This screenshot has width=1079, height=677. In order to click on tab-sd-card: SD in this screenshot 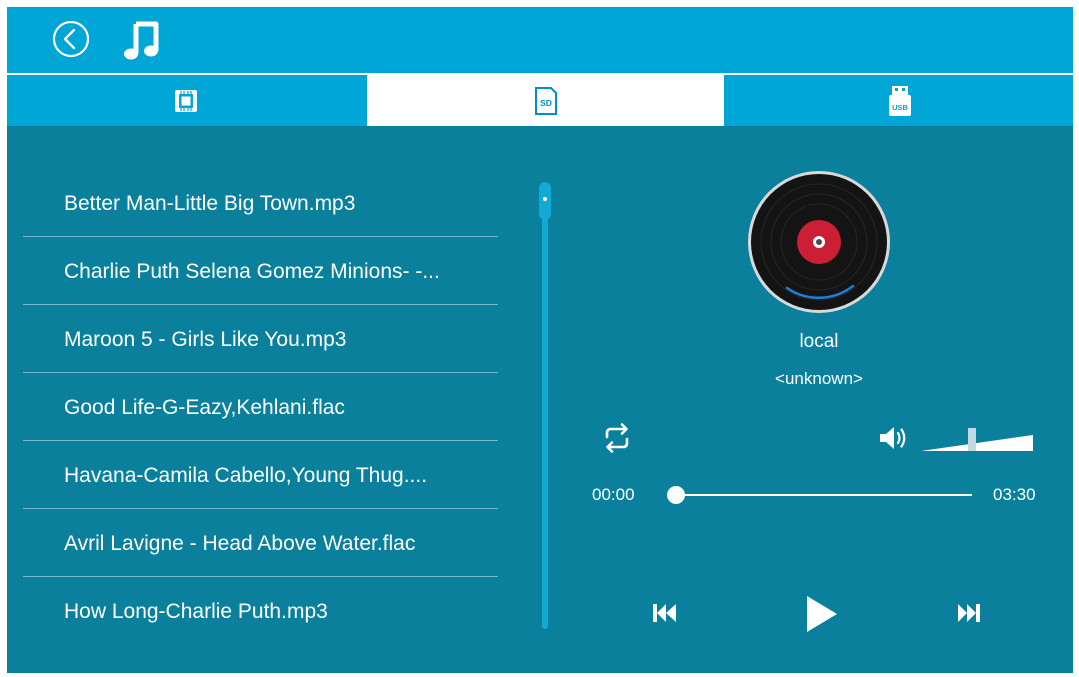, I will do `click(545, 100)`.